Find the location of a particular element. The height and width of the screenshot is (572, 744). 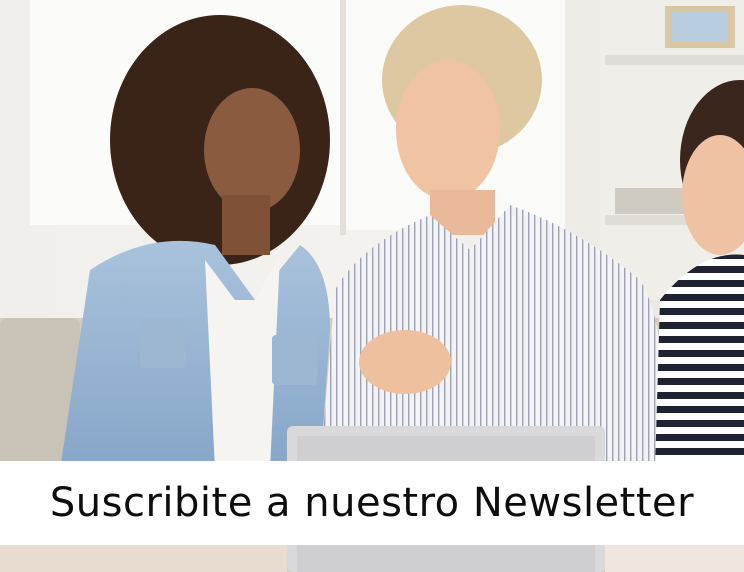

caption-bar: Suscribite a nuestro Newsletter is located at coordinates (372, 503).